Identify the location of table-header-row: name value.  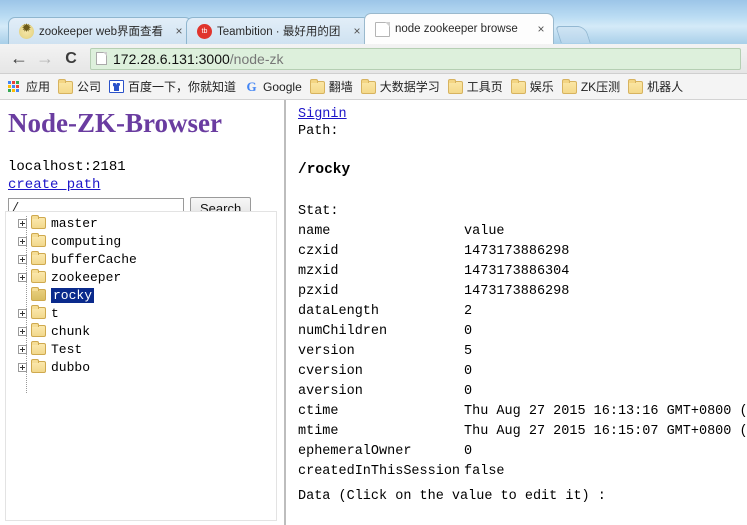
(522, 234).